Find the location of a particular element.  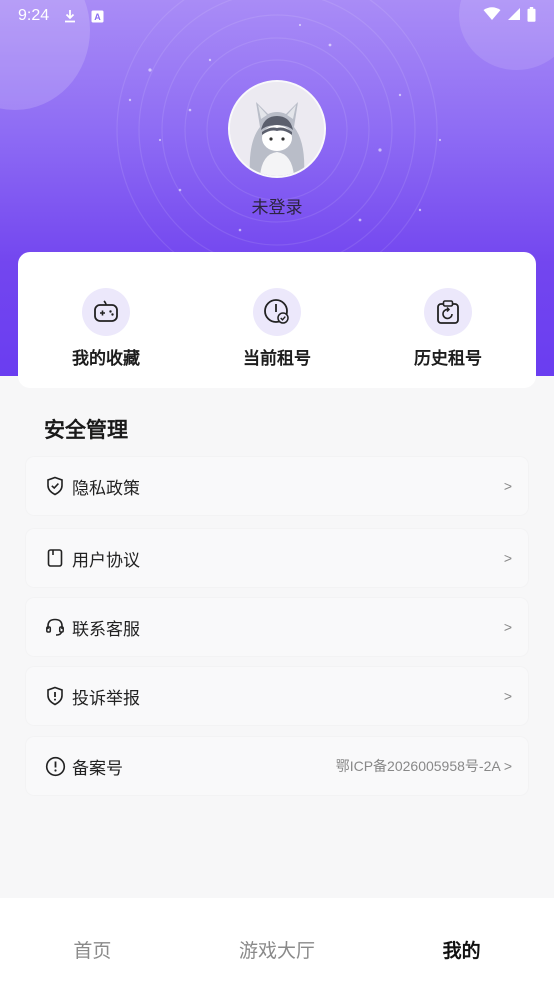

quick-actions-card: 我的收藏 当前租号 历史租号 is located at coordinates (277, 320).